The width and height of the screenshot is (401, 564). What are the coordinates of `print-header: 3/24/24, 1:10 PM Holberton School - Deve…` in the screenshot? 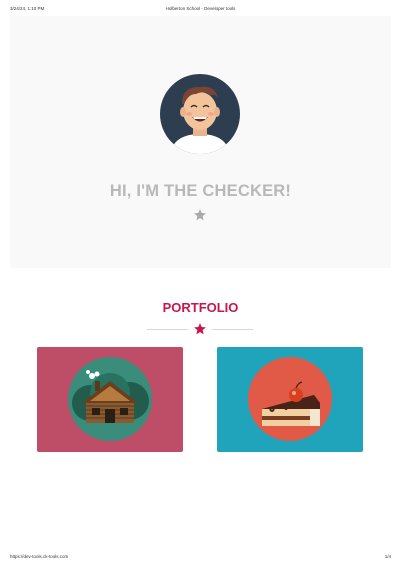 It's located at (200, 8).